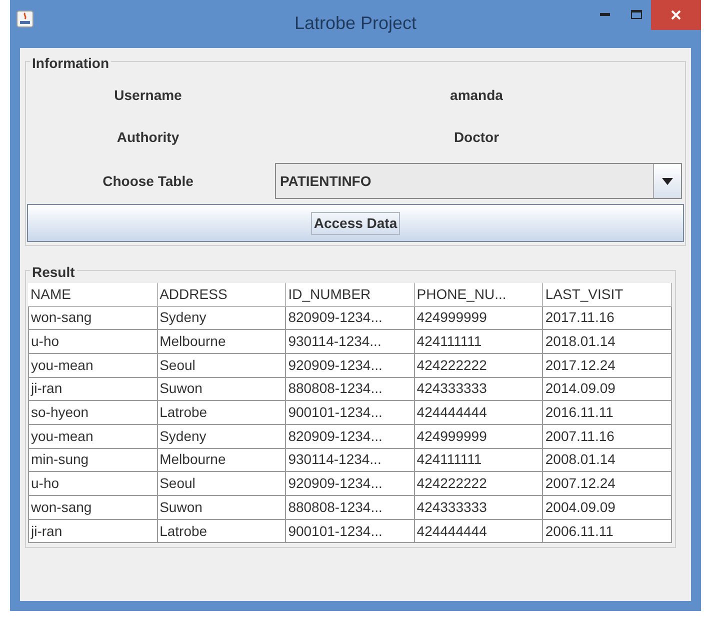 This screenshot has height=623, width=709. I want to click on close-icon, so click(676, 15).